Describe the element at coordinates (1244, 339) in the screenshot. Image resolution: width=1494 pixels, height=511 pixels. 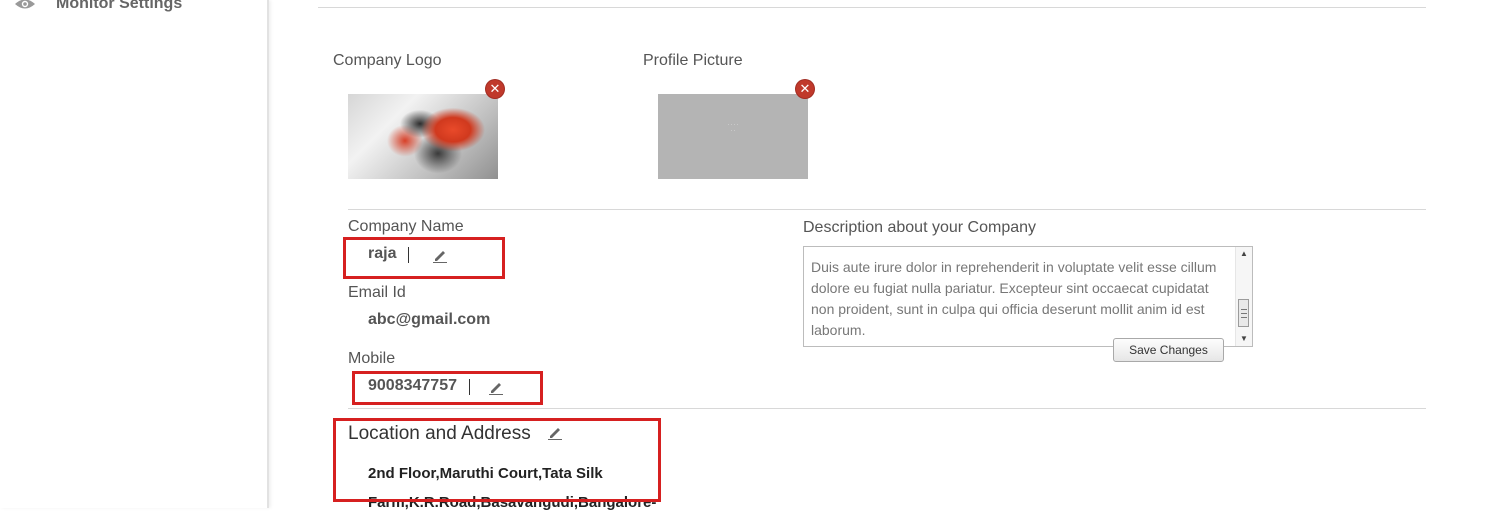
I see `scroll-down-icon: ▼` at that location.